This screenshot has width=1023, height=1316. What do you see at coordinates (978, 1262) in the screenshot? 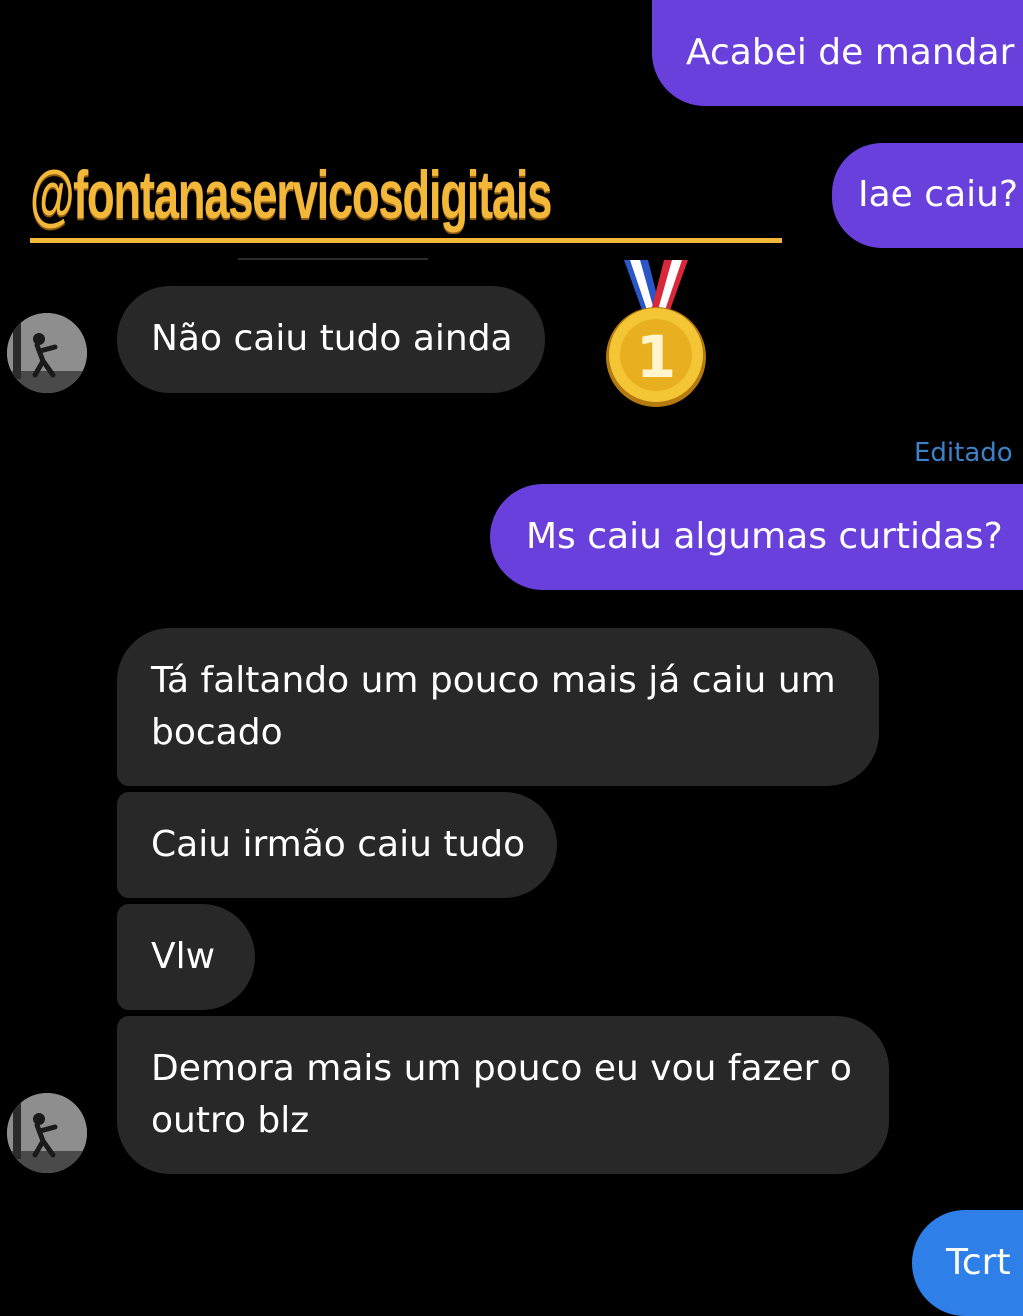
I see `message-text: Tcrt` at bounding box center [978, 1262].